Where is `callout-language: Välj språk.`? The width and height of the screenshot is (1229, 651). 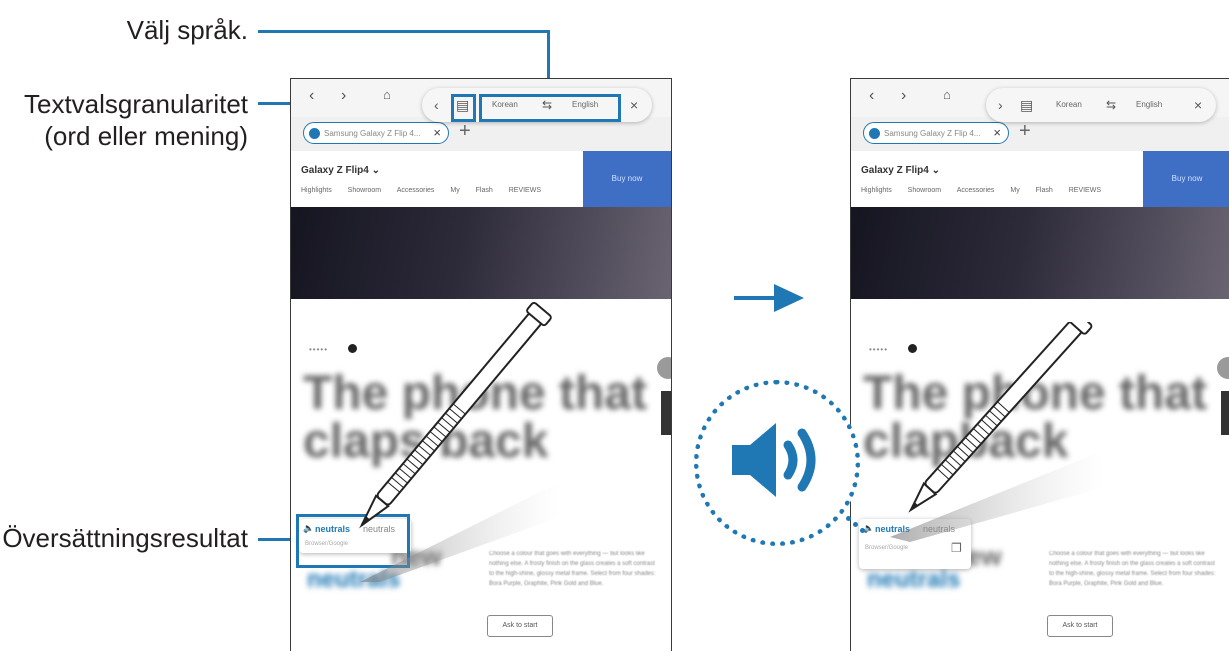
callout-language: Välj språk. is located at coordinates (187, 30).